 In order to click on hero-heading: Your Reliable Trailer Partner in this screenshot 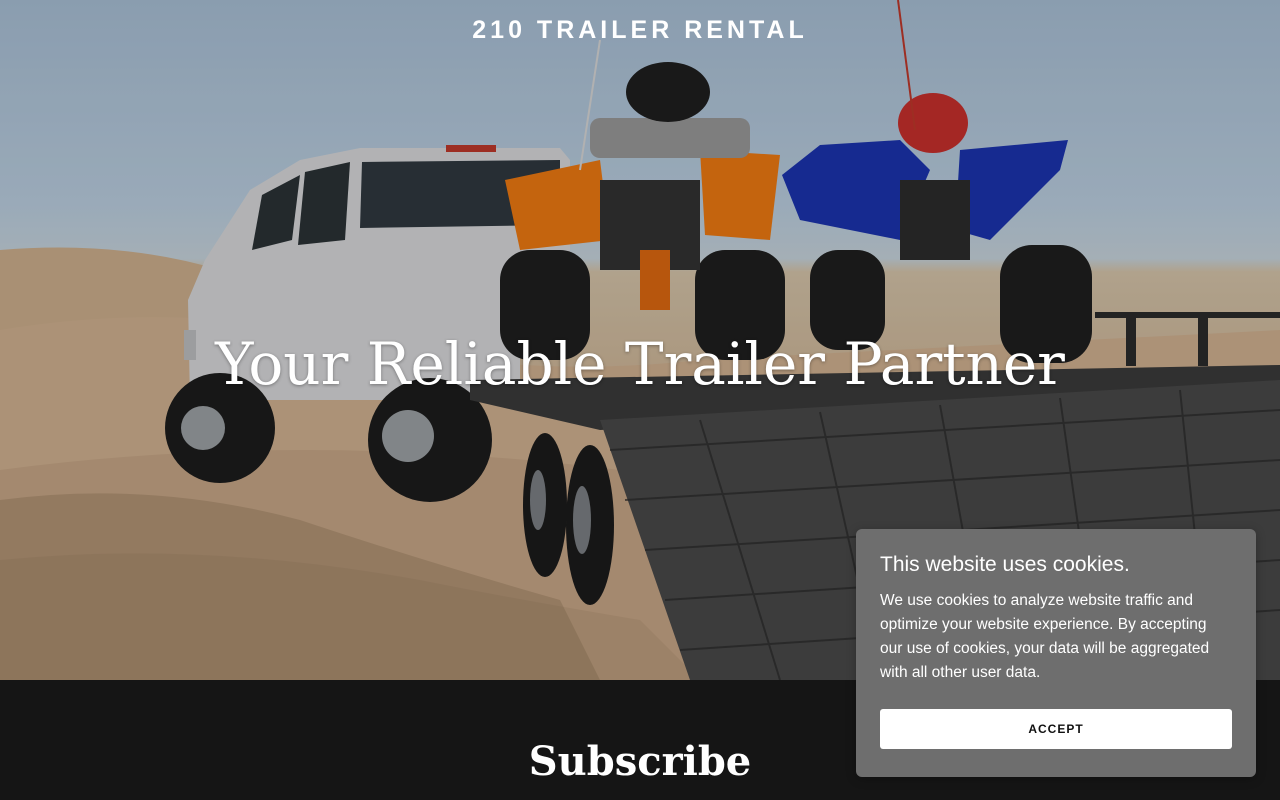, I will do `click(640, 364)`.